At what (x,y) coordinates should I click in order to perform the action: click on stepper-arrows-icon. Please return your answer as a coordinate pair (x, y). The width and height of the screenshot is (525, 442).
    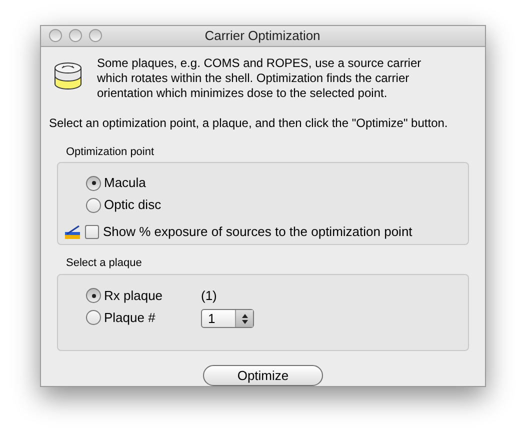
    Looking at the image, I should click on (245, 319).